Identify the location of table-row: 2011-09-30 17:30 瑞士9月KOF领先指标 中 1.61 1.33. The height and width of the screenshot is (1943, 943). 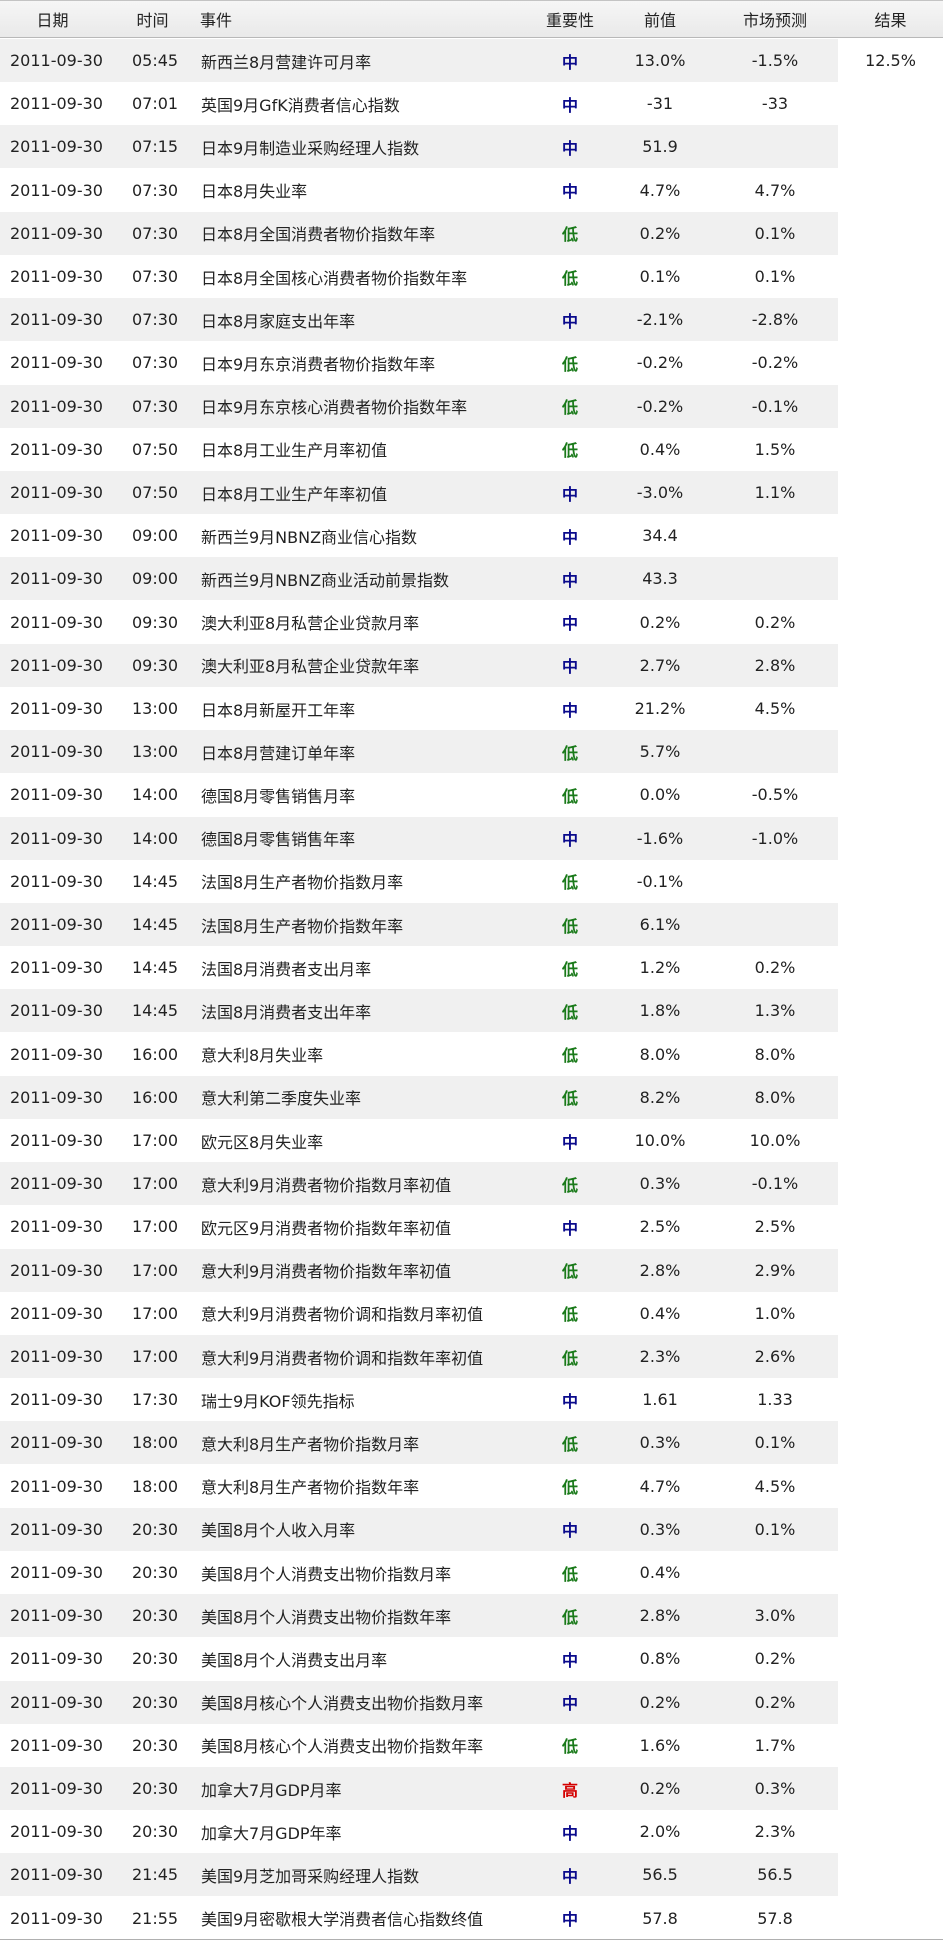
(419, 1399).